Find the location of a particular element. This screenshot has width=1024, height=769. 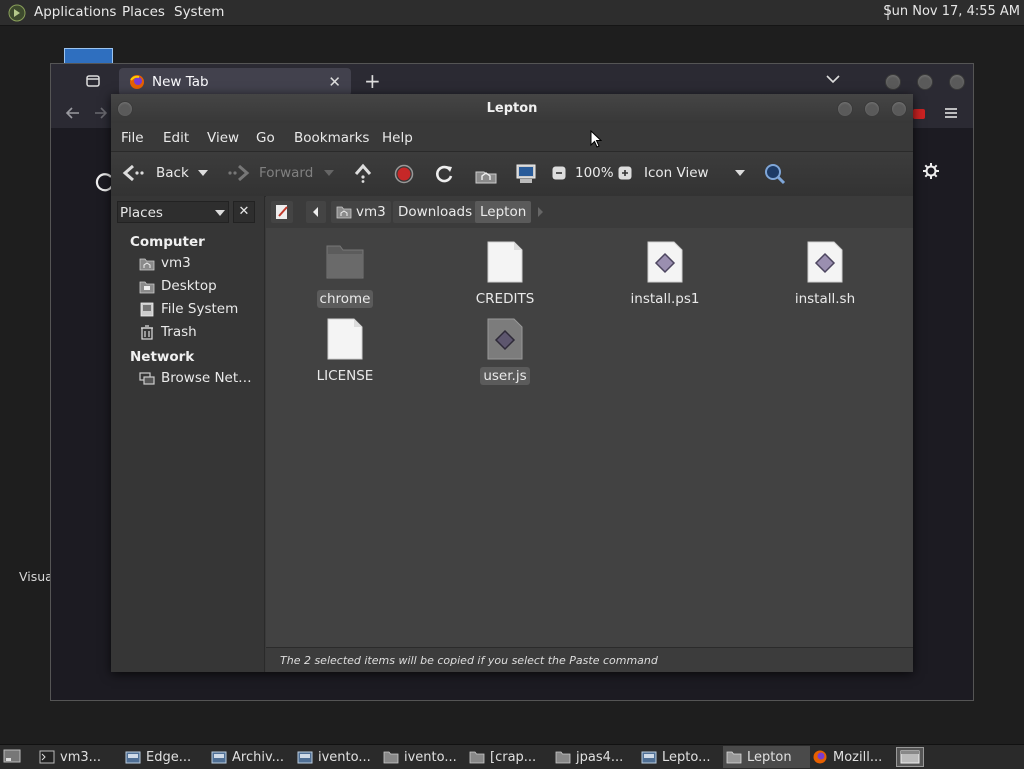

minimize-button is located at coordinates (893, 82).